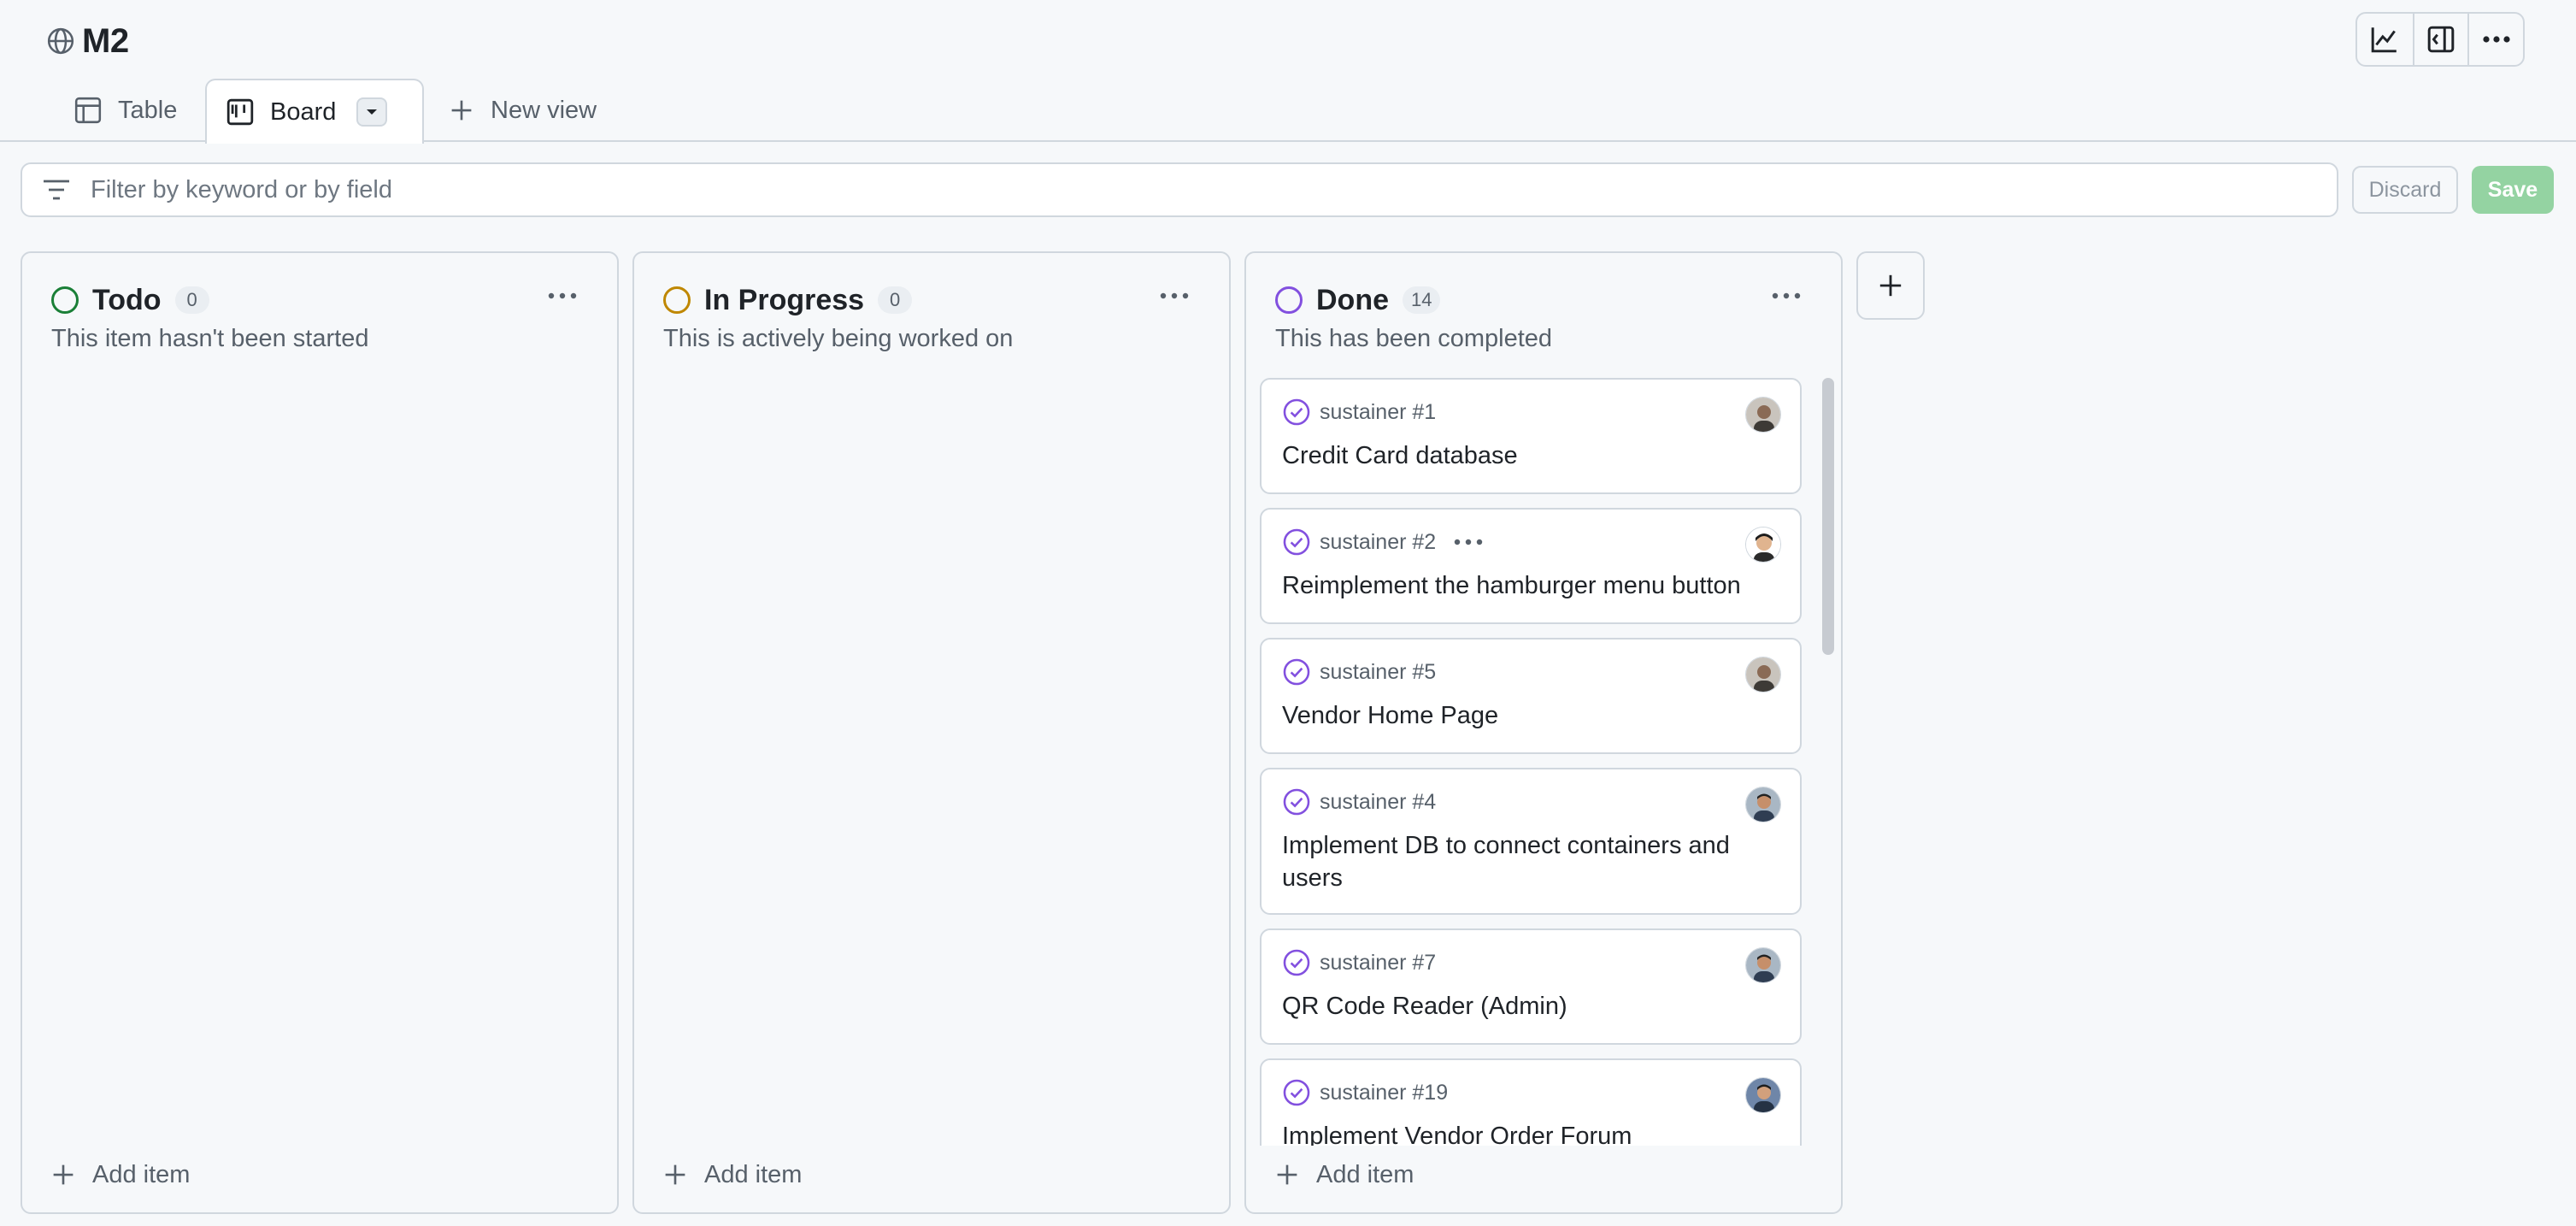 Image resolution: width=2576 pixels, height=1226 pixels. I want to click on card-options-button, so click(1468, 542).